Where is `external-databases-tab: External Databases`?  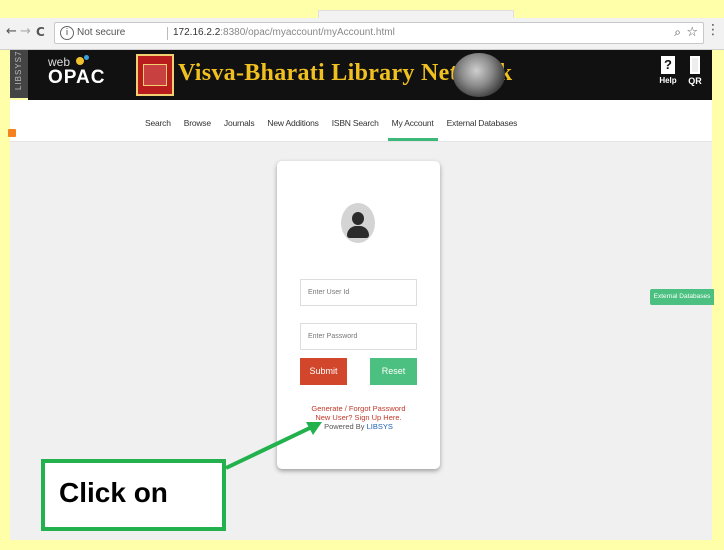
external-databases-tab: External Databases is located at coordinates (682, 297).